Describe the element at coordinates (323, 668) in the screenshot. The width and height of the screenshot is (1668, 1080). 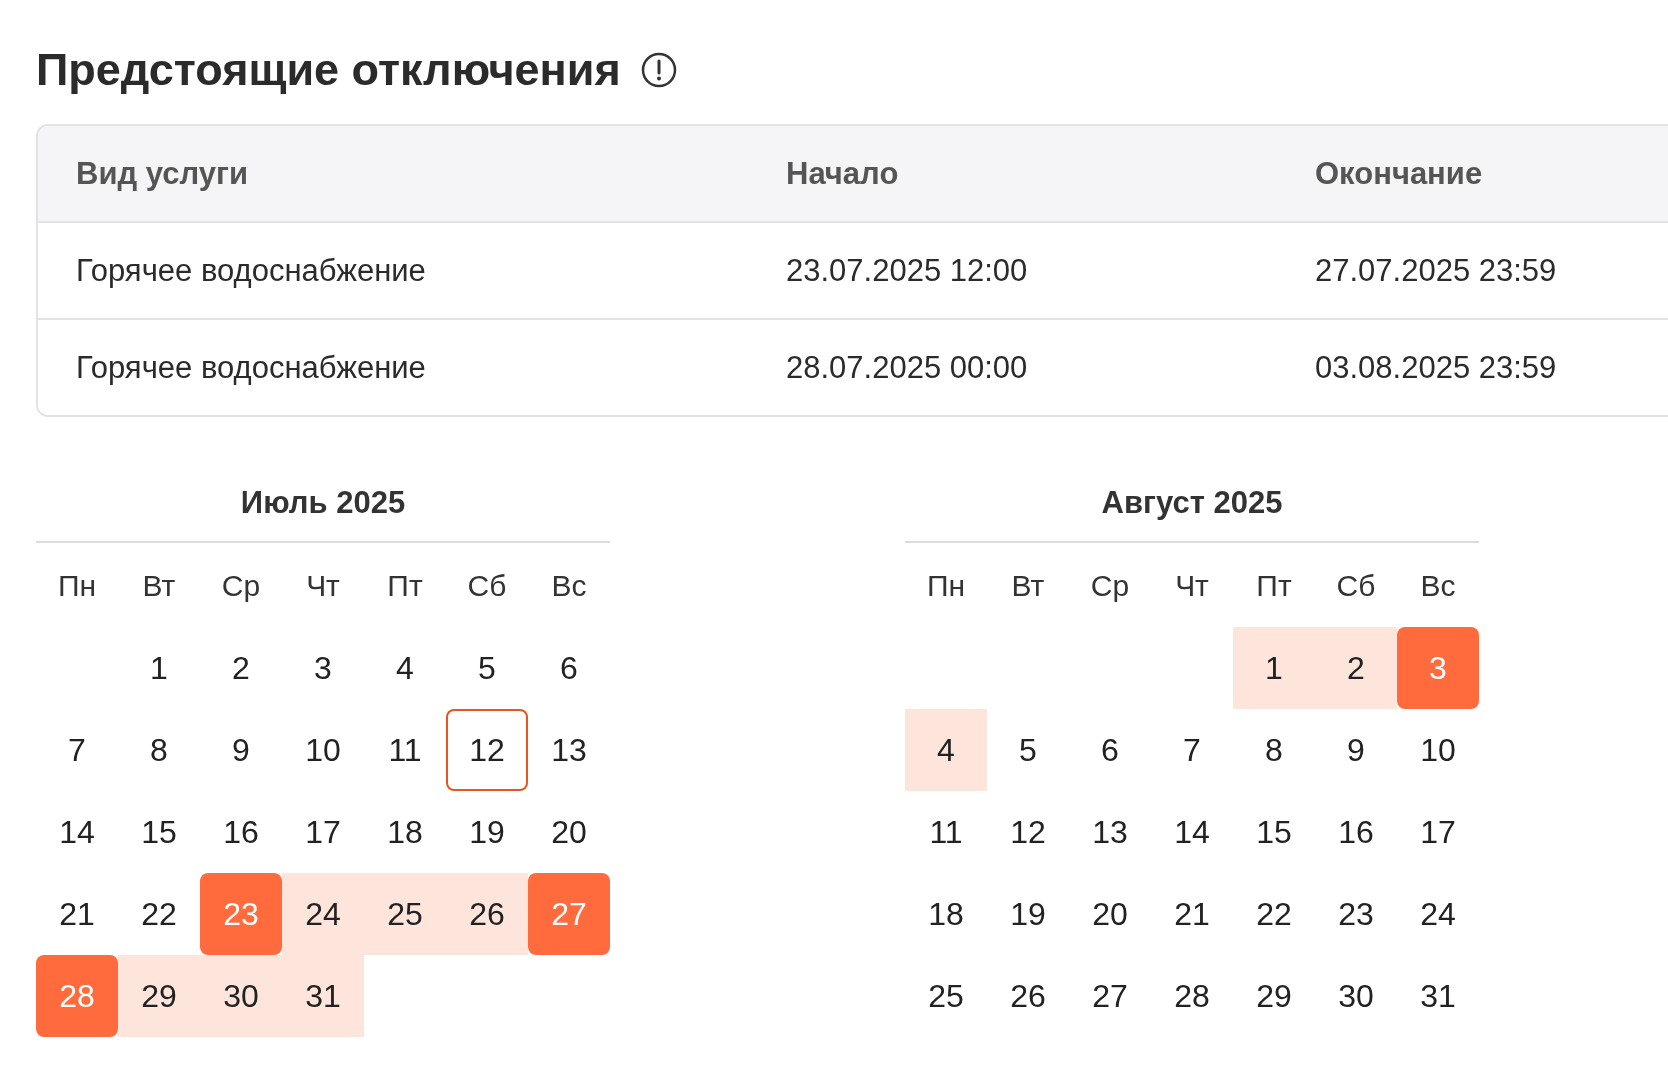
I see `calendar-day: 3` at that location.